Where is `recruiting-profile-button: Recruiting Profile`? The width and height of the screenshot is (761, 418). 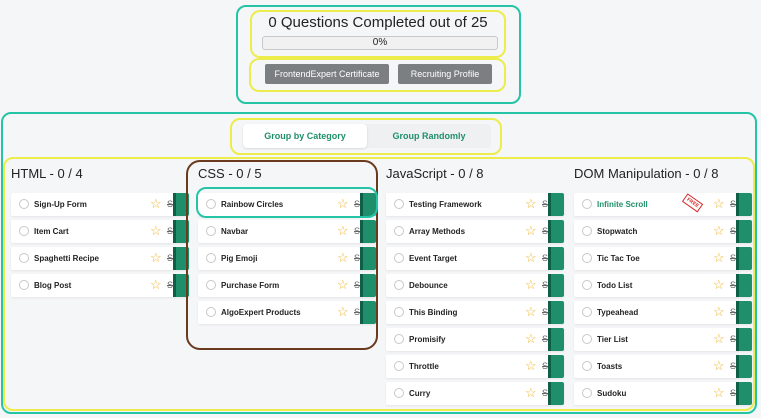 recruiting-profile-button: Recruiting Profile is located at coordinates (445, 74).